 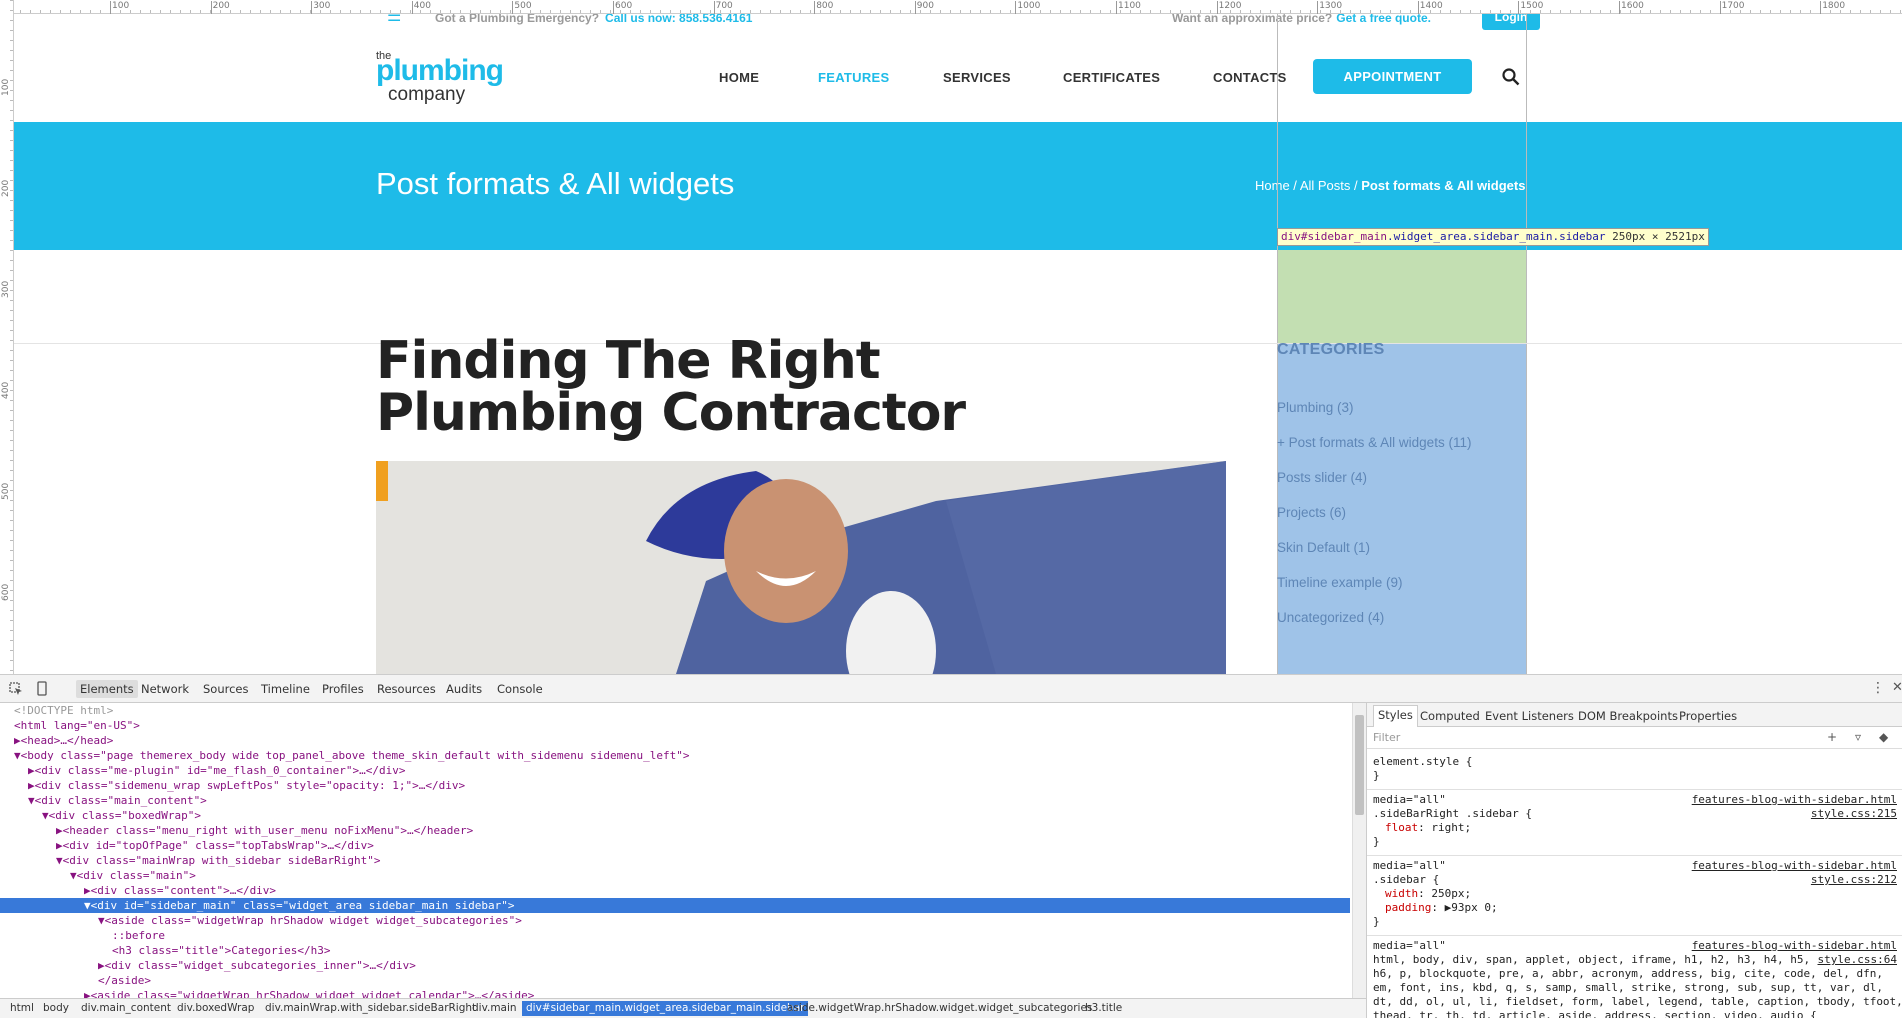 I want to click on nav-home: HOME, so click(x=739, y=77).